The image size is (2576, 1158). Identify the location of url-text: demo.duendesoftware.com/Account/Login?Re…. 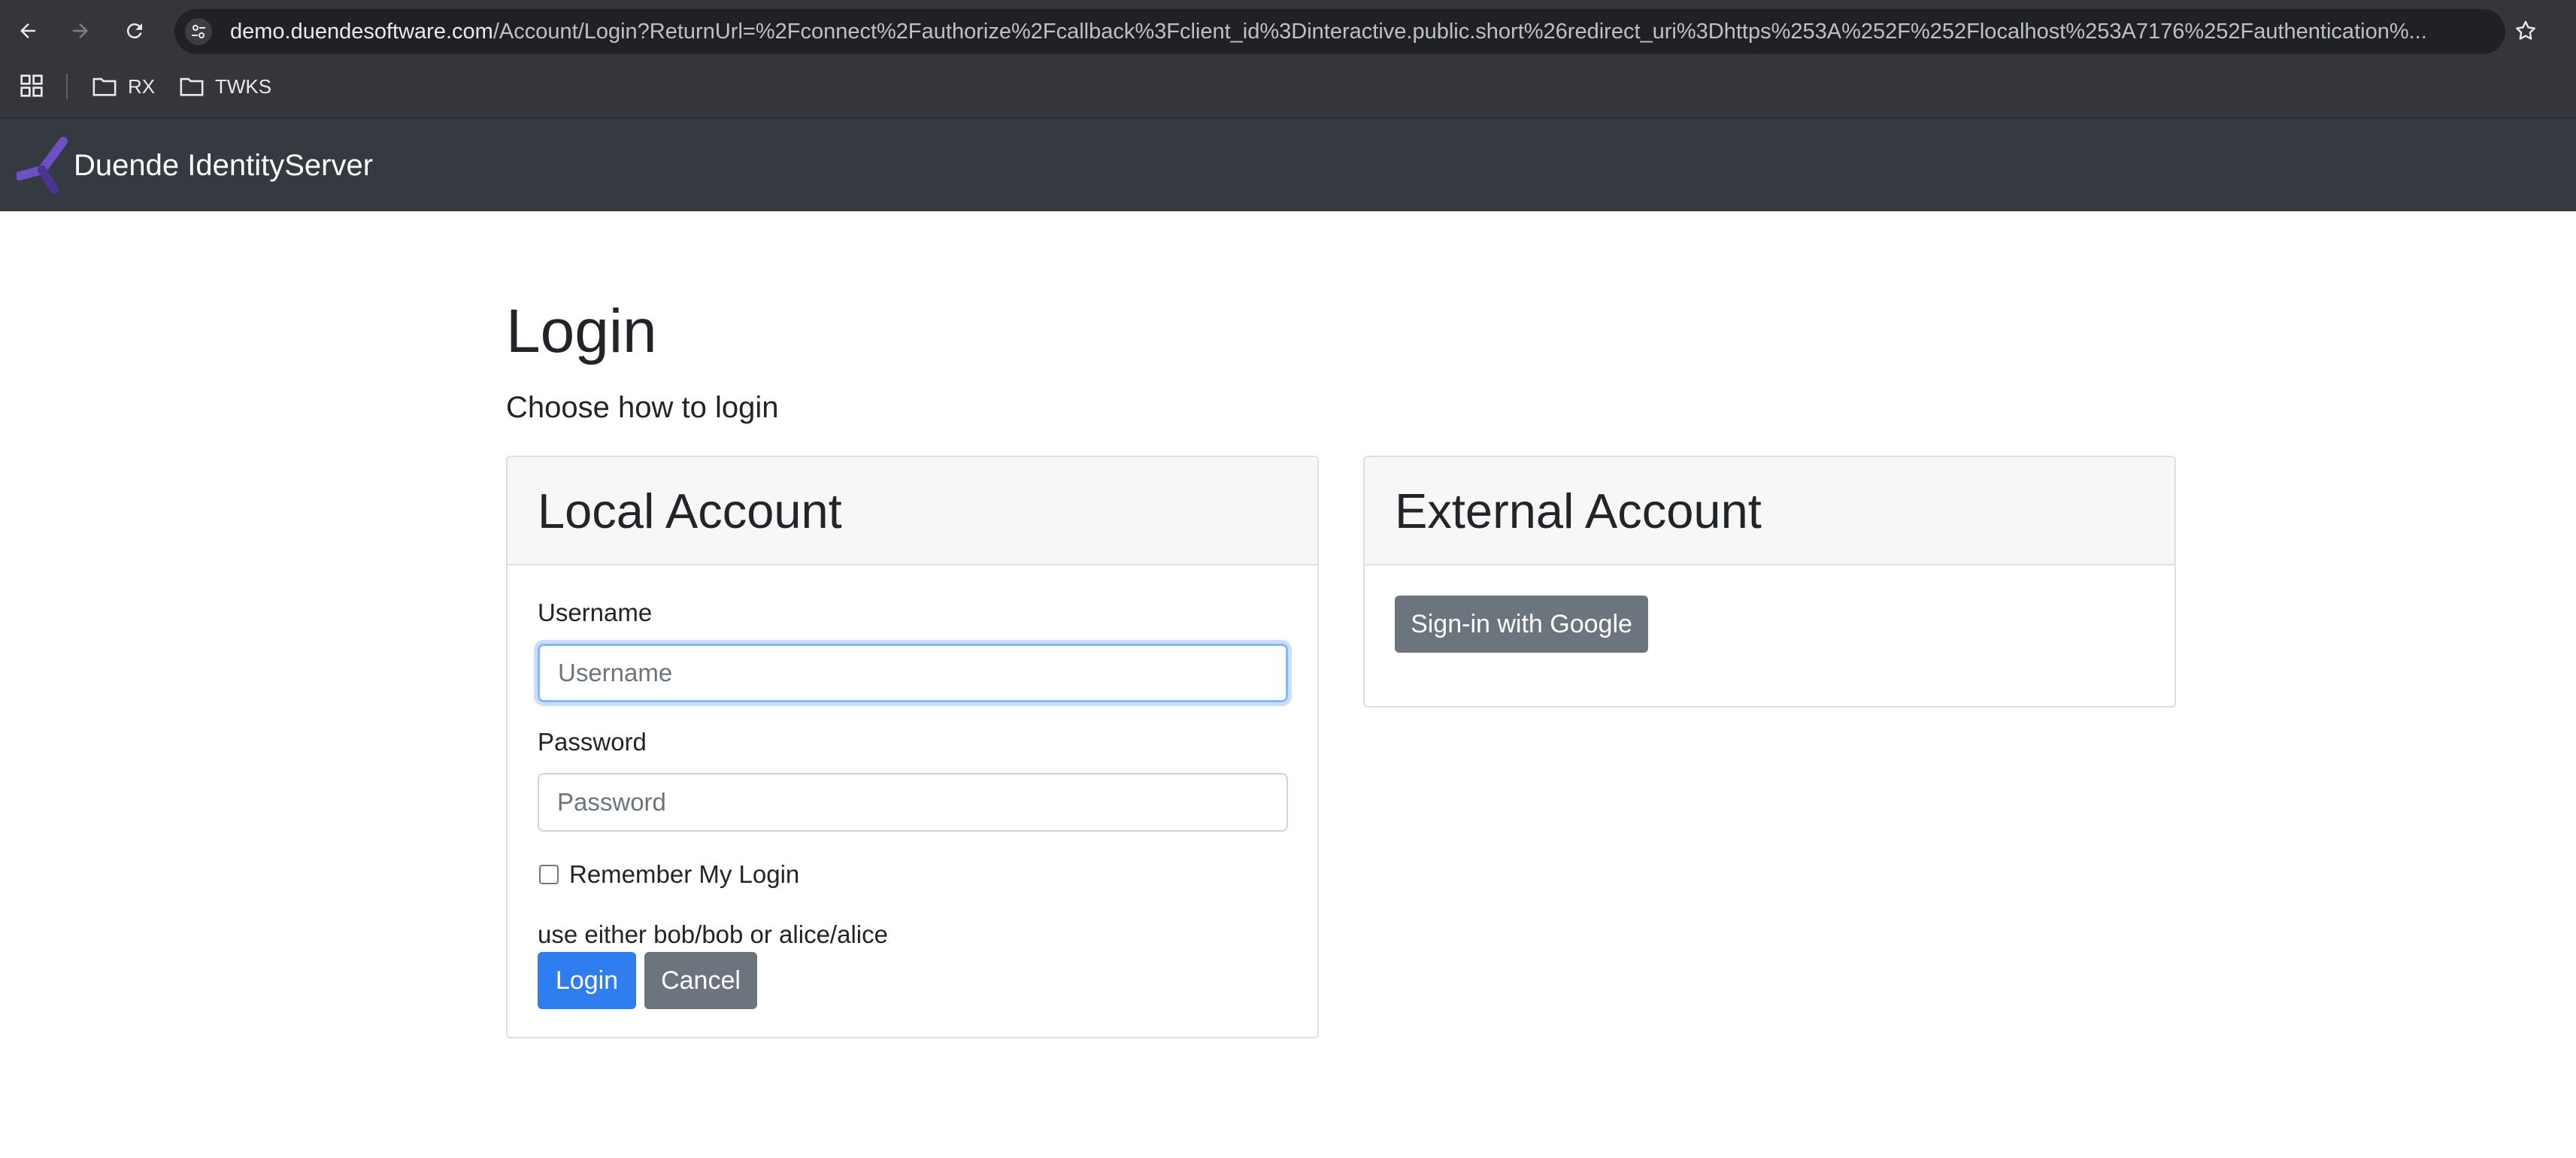
(1361, 31).